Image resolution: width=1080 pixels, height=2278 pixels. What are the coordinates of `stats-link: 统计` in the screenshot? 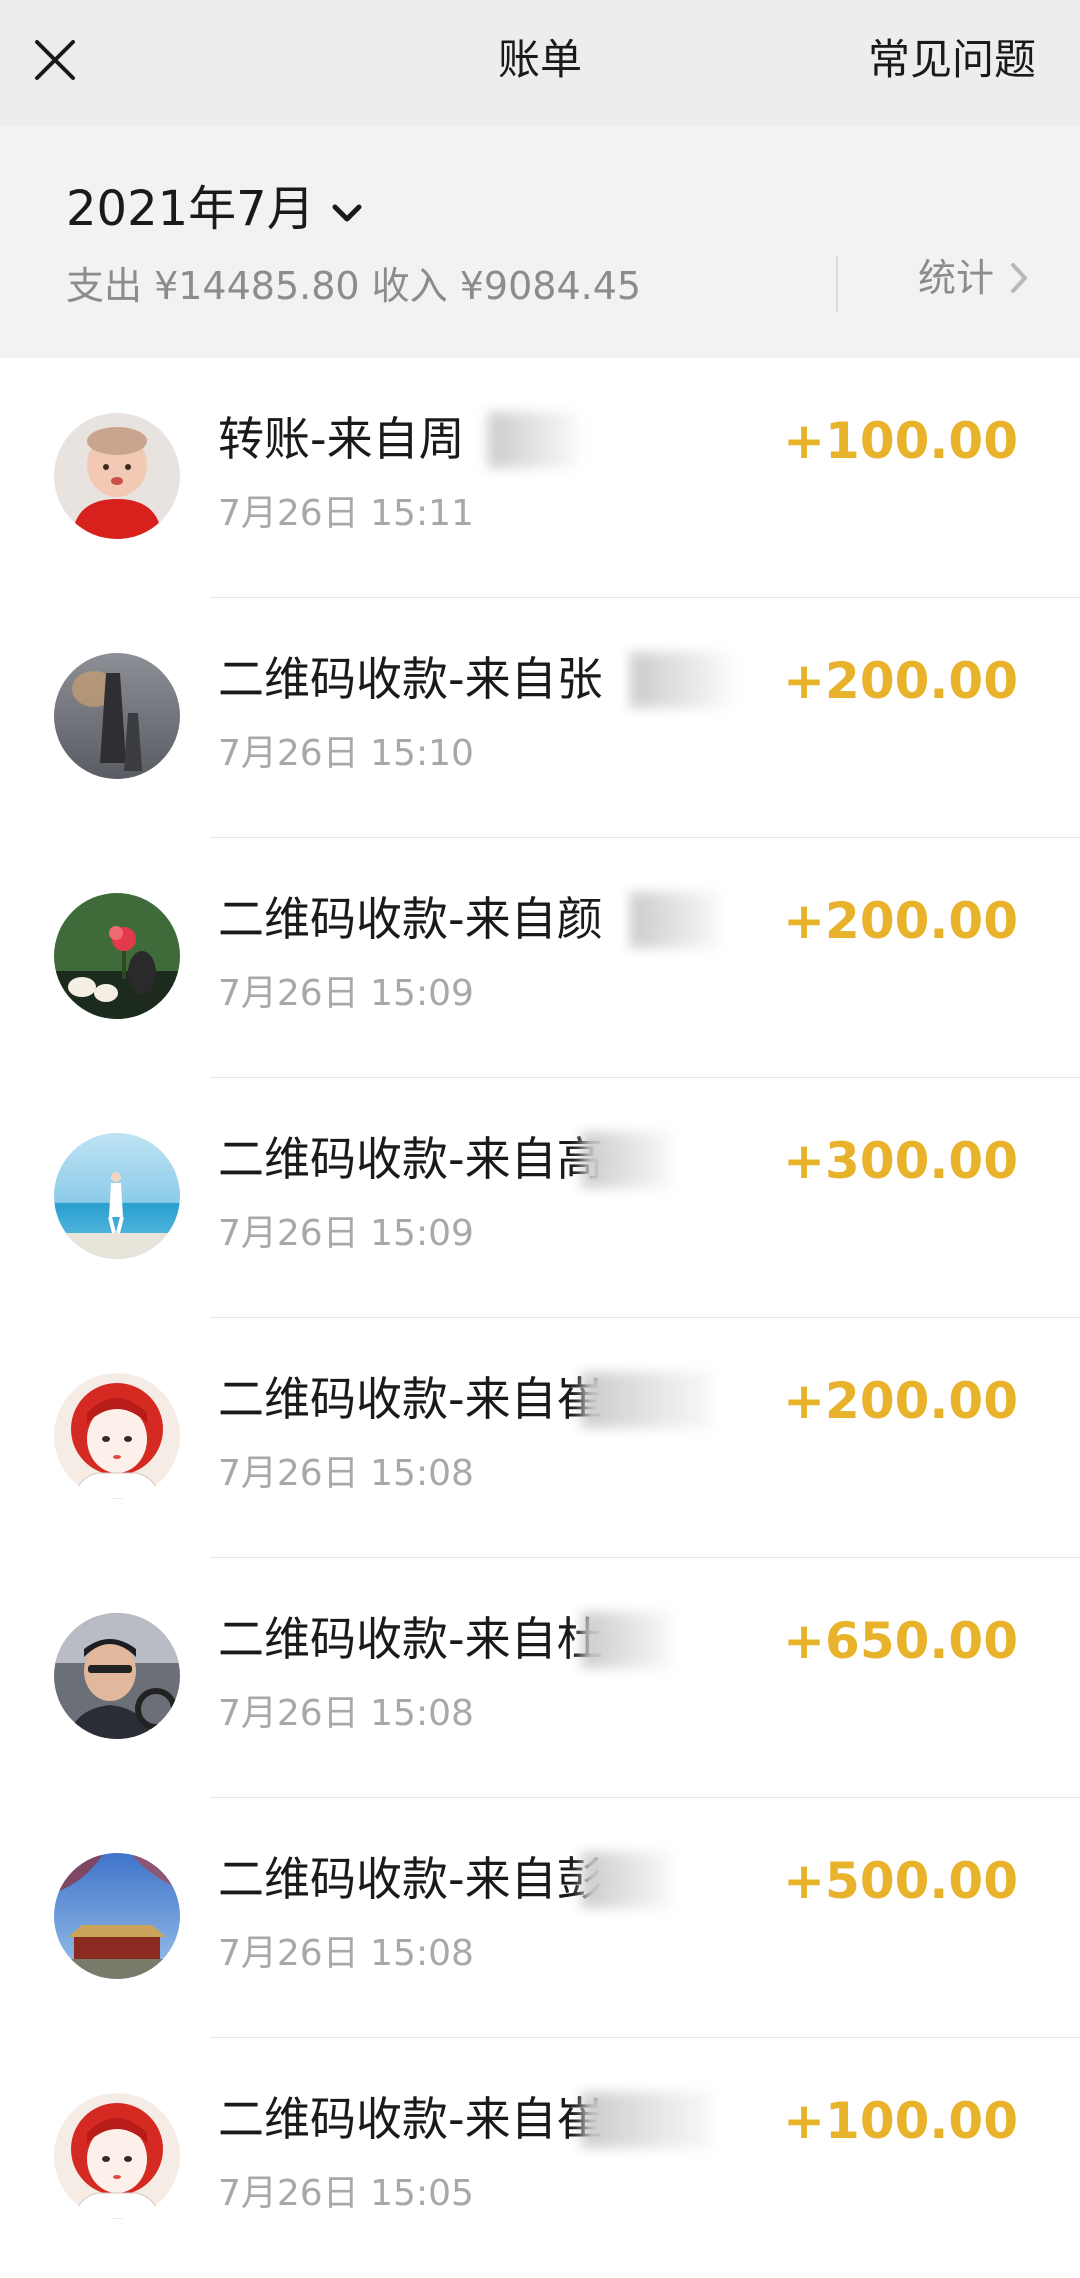 It's located at (973, 278).